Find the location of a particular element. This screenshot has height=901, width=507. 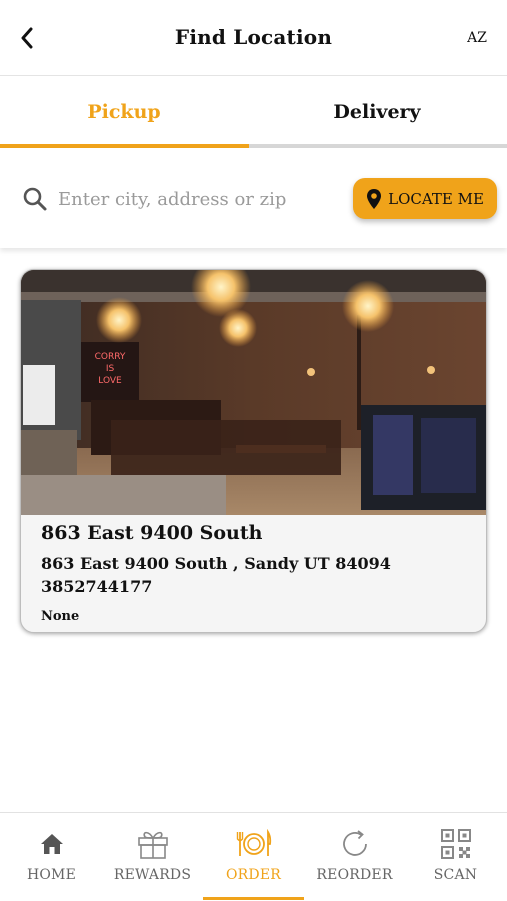

search-icon is located at coordinates (35, 199).